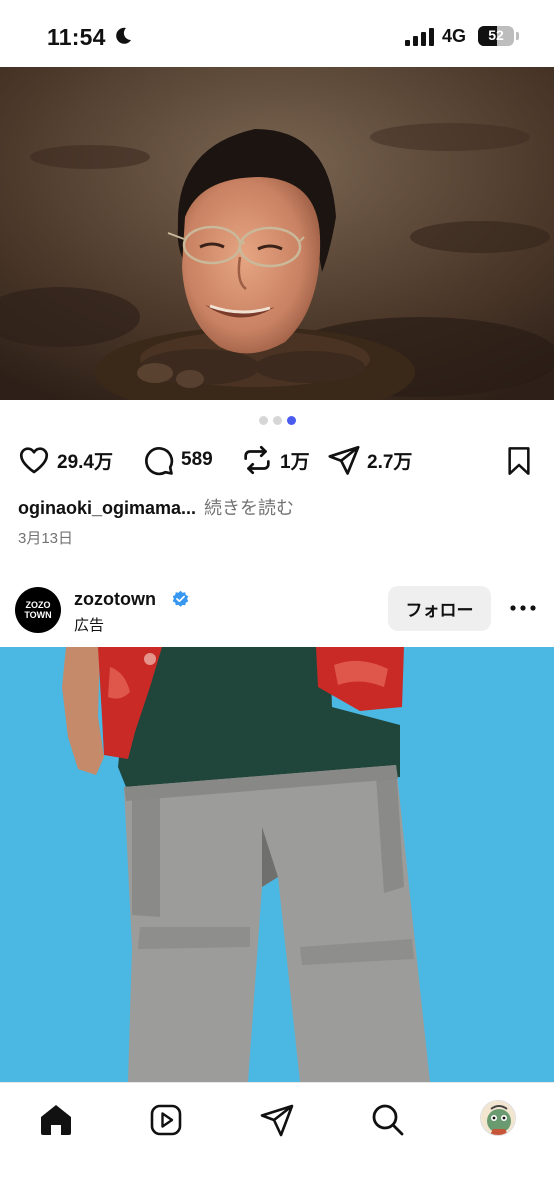 Image resolution: width=554 pixels, height=1200 pixels. I want to click on post-caption: oginaoki_ogimama... 続きを読む, so click(156, 507).